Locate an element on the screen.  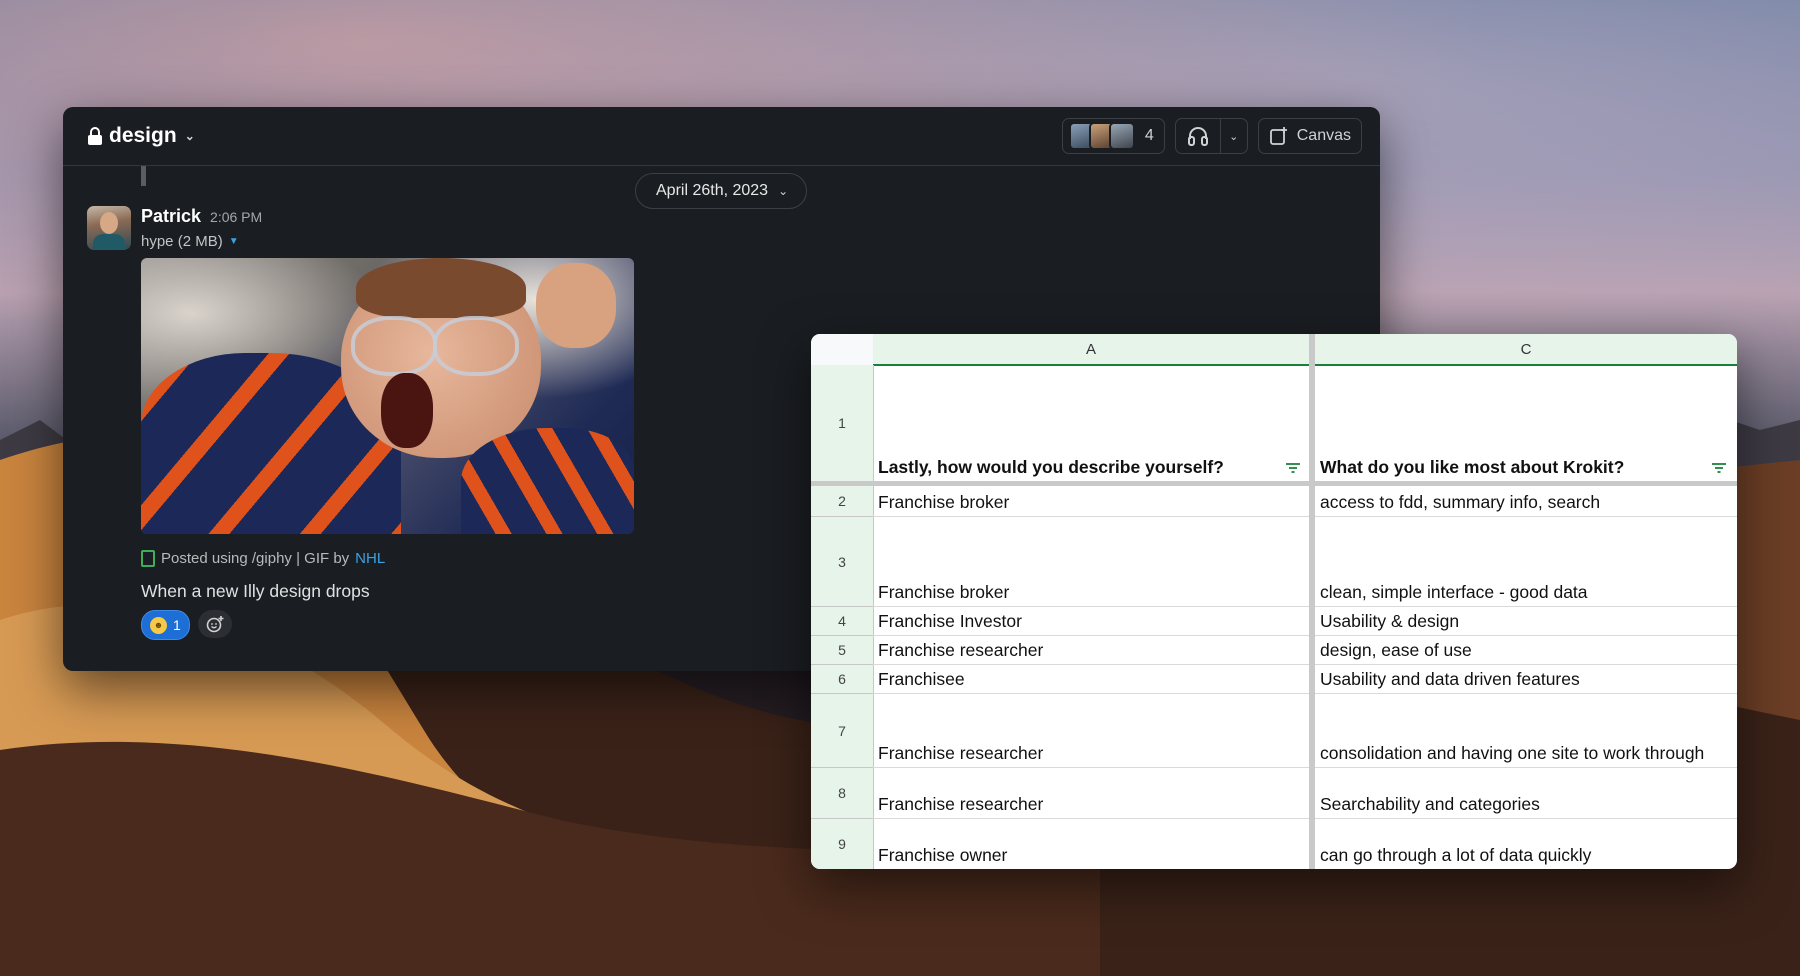
add-reaction-icon is located at coordinates (215, 624).